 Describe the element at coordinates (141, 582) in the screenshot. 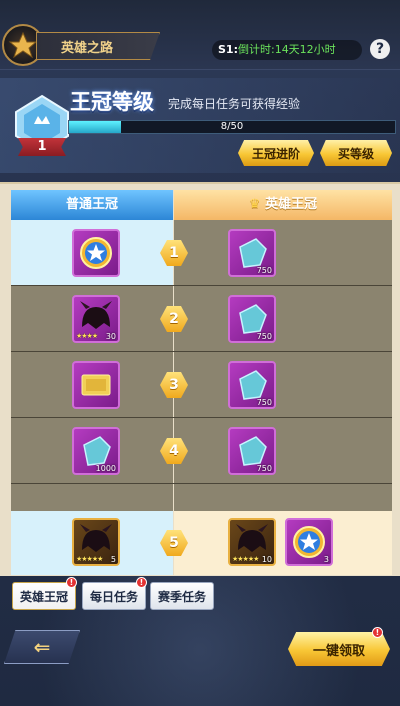

I see `tab-daily-tasks-alert-badge: !` at that location.